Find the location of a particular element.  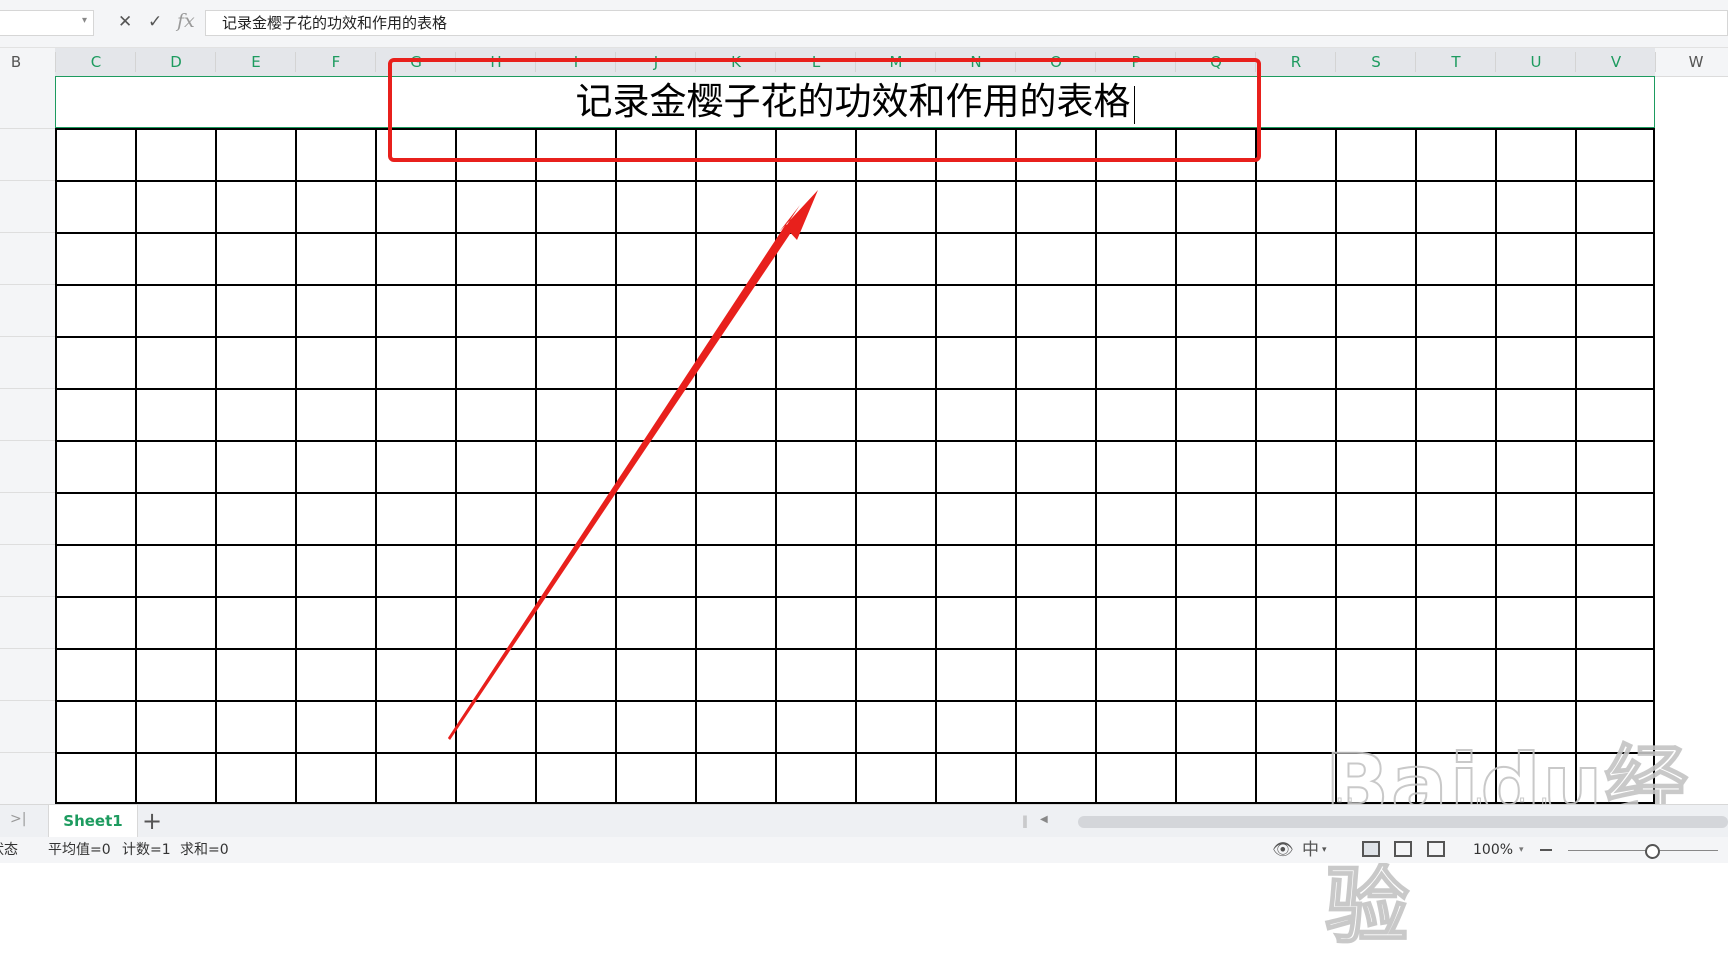

annotation-highlight-box is located at coordinates (824, 110).